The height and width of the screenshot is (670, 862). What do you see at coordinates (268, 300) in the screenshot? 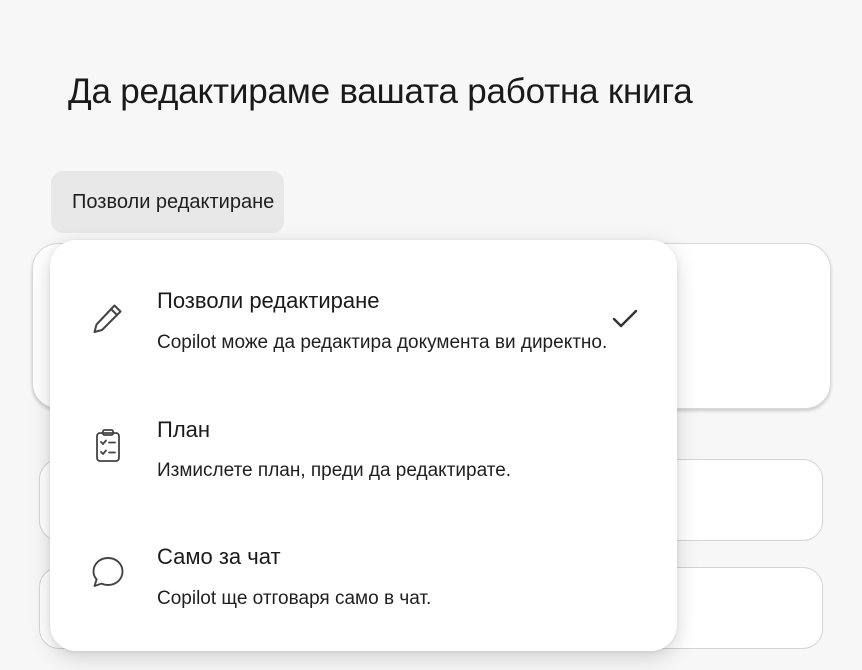
I see `menu-item-title: Позволи редактиране` at bounding box center [268, 300].